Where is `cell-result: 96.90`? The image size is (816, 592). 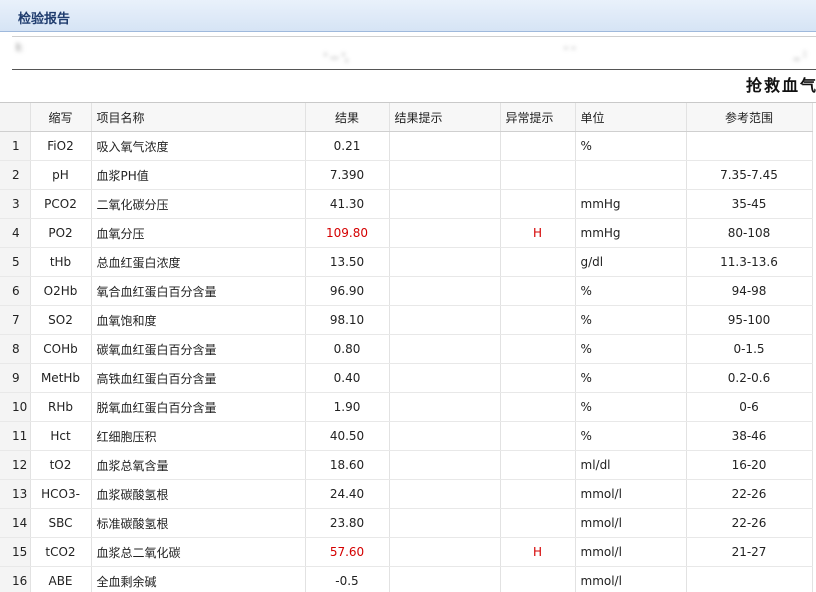 cell-result: 96.90 is located at coordinates (347, 291).